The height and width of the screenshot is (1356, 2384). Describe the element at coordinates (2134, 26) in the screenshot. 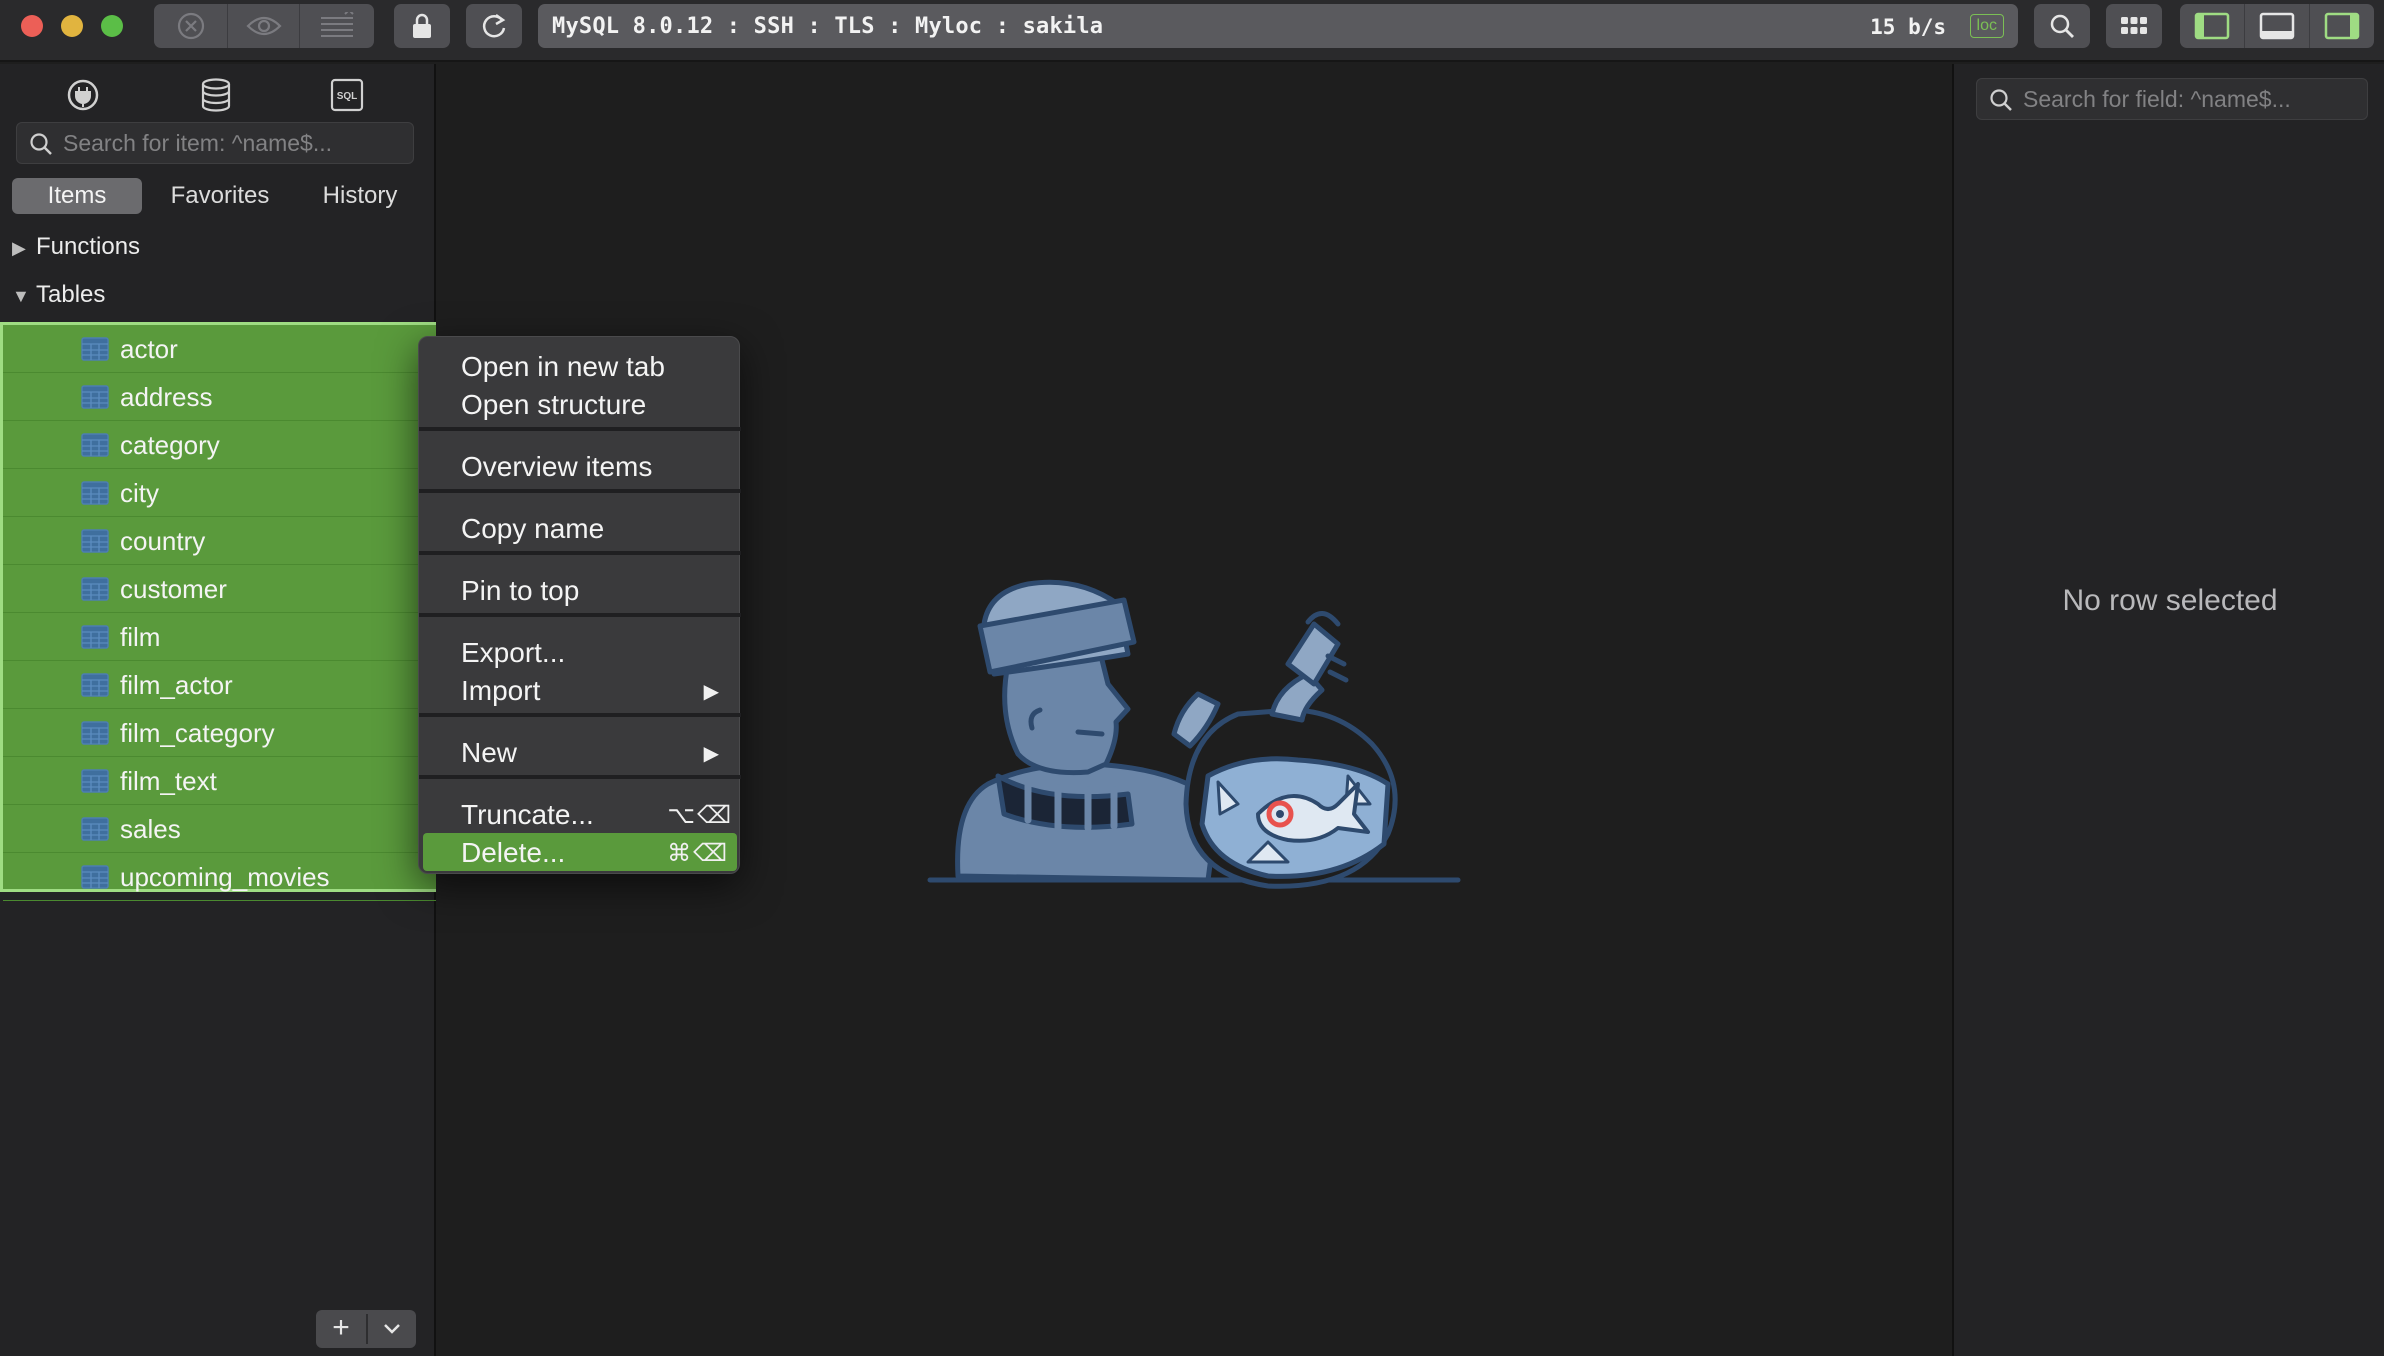

I see `grid-icon` at that location.